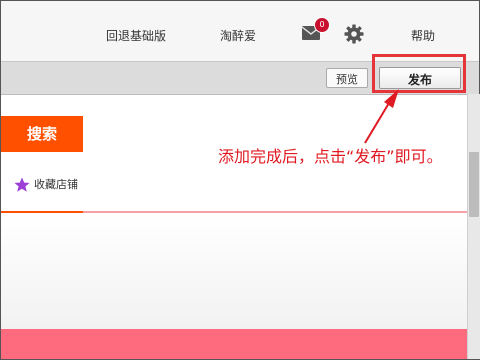 This screenshot has width=480, height=360. Describe the element at coordinates (238, 35) in the screenshot. I see `nav-taobao-love-link: 淘醉爱` at that location.